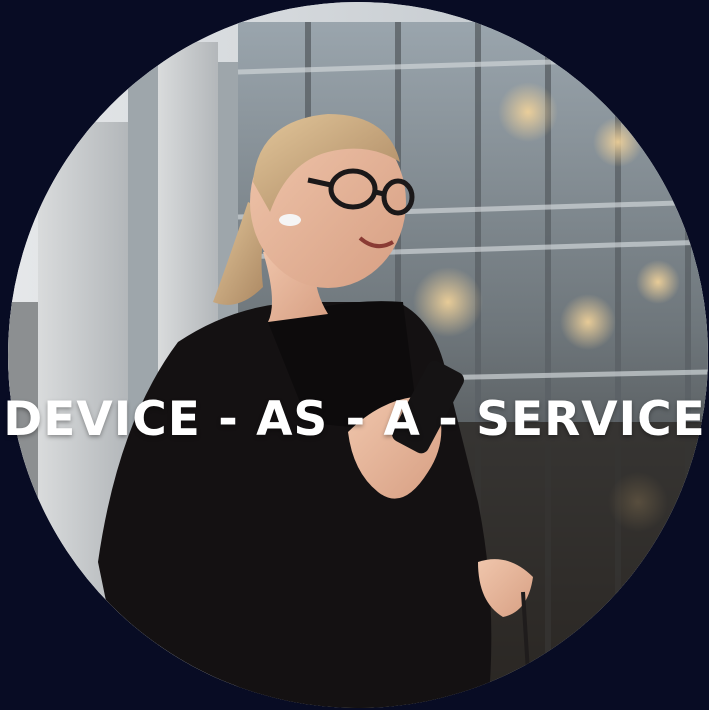 The width and height of the screenshot is (709, 710). Describe the element at coordinates (354, 419) in the screenshot. I see `headline-text: DEVICE - AS - A - SERVICE` at that location.